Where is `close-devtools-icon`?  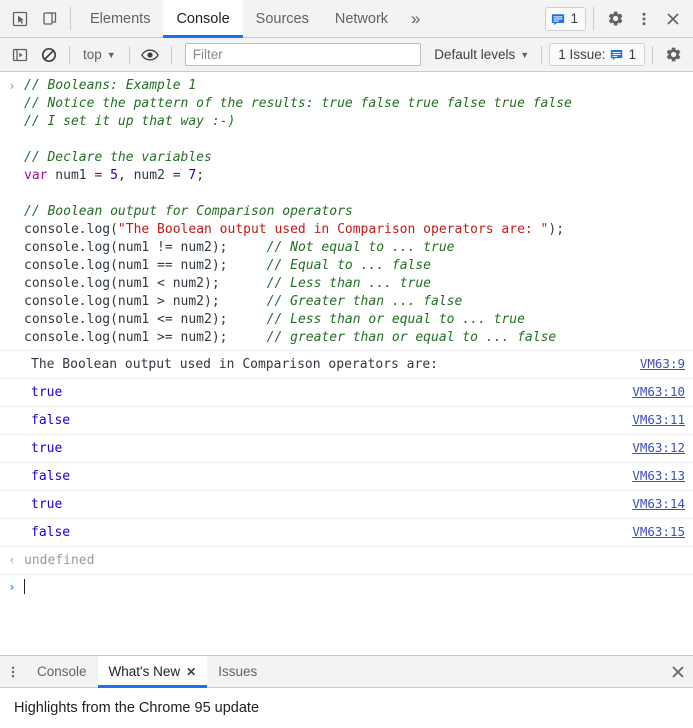
close-devtools-icon is located at coordinates (673, 19).